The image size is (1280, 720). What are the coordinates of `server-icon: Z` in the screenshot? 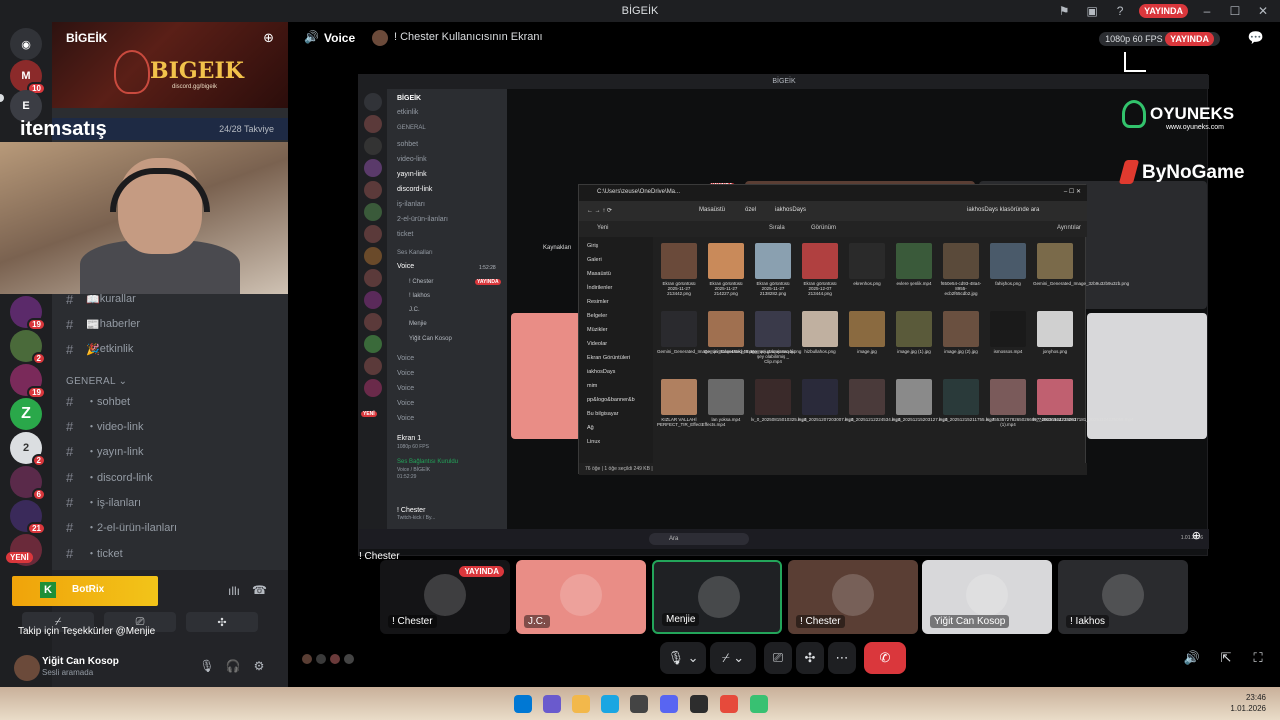 It's located at (26, 414).